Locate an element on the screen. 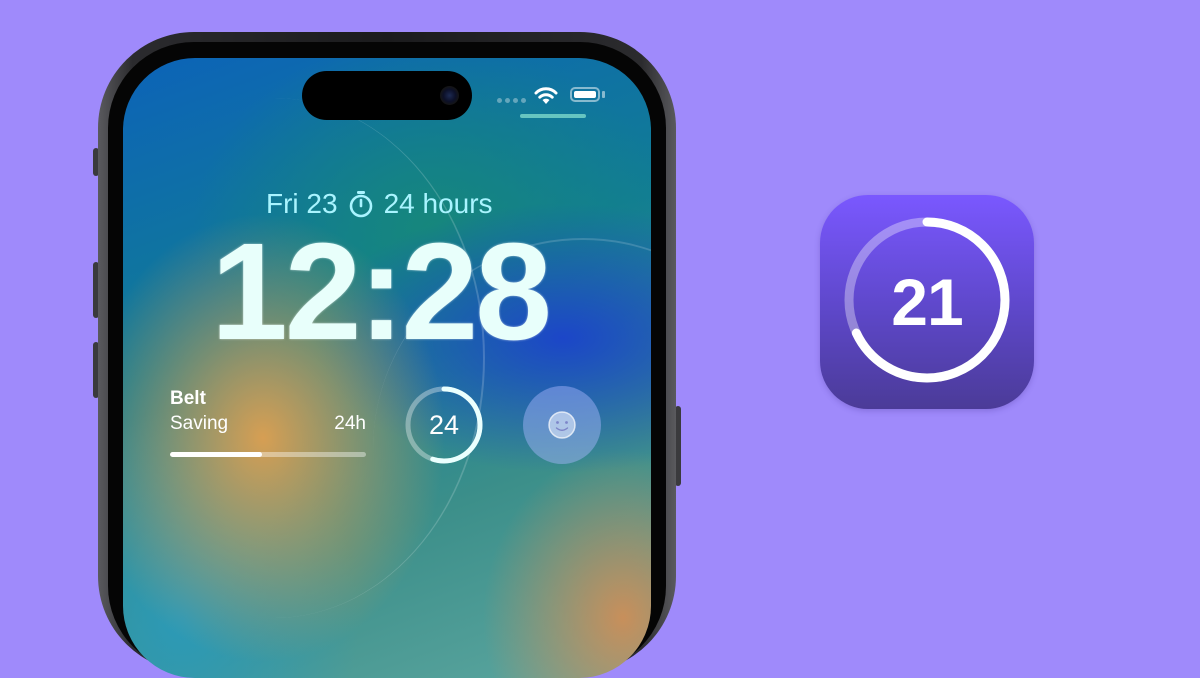 The image size is (1200, 678). dynamic-island is located at coordinates (387, 95).